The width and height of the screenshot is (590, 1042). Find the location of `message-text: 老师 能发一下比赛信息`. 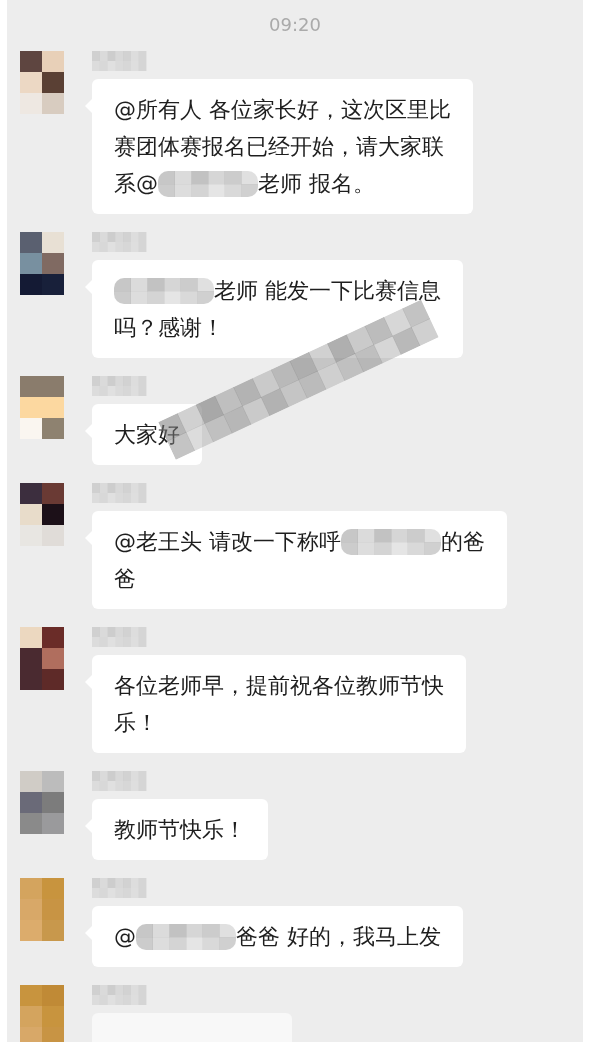

message-text: 老师 能发一下比赛信息 is located at coordinates (327, 291).